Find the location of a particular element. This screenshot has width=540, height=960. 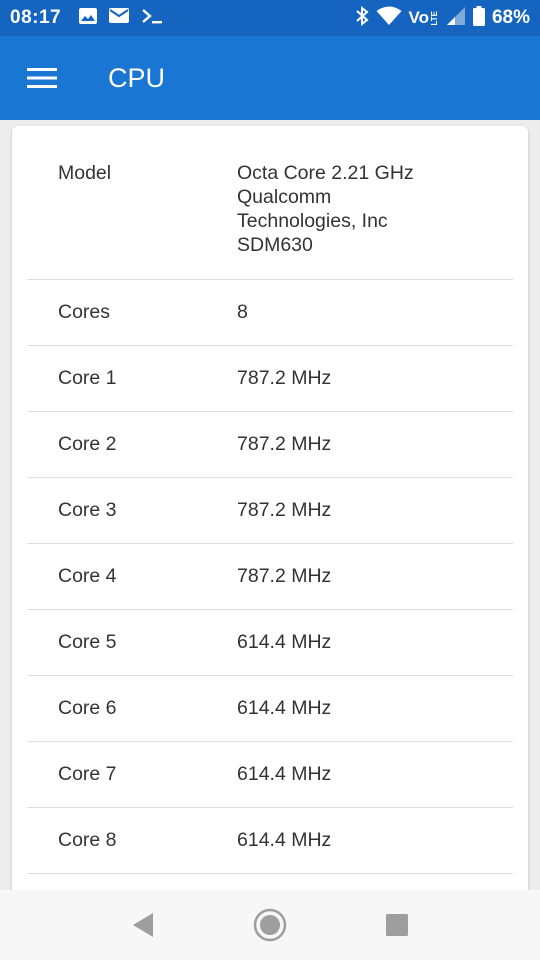

status-bar: 08:17 Vo LTE 68% is located at coordinates (270, 18).